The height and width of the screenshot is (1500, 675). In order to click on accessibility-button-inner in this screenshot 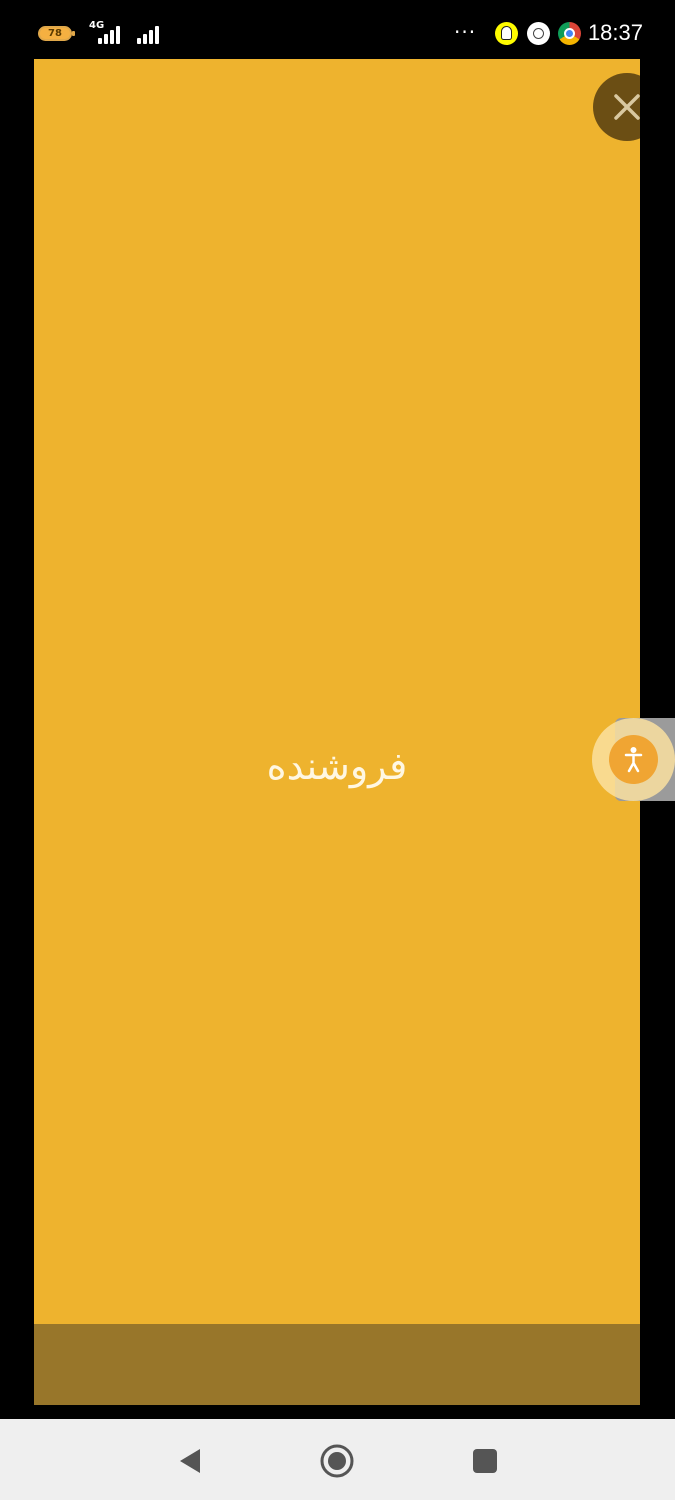, I will do `click(633, 759)`.